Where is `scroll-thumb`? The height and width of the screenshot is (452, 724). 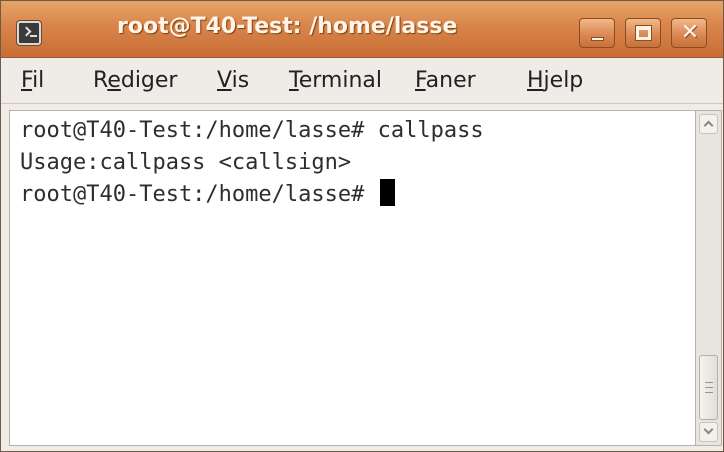 scroll-thumb is located at coordinates (708, 387).